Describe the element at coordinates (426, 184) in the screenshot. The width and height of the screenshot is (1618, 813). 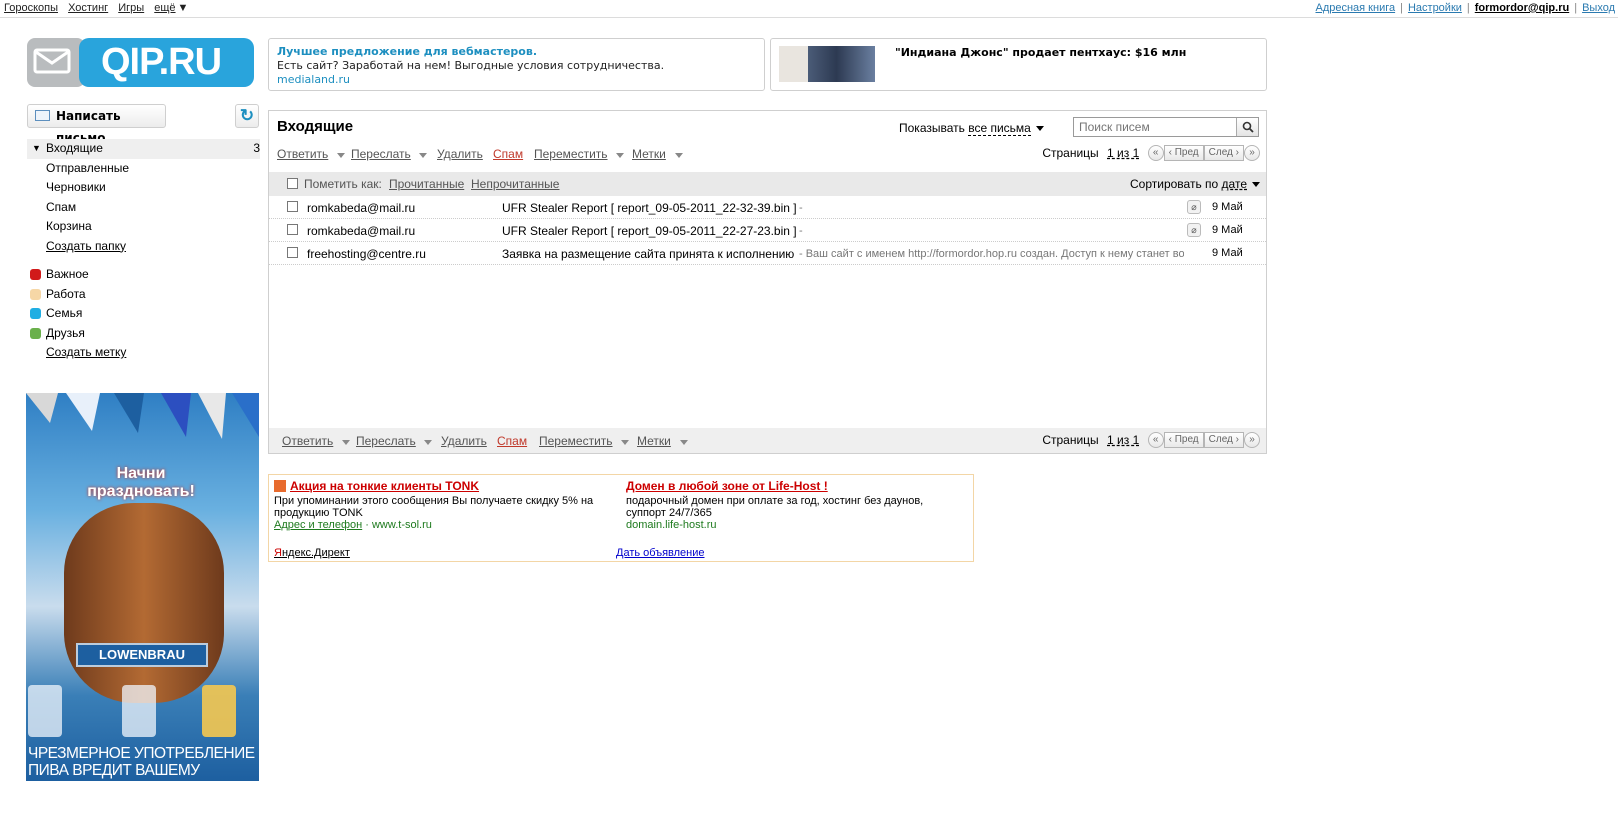
I see `mark-read-link: Прочитанные` at that location.